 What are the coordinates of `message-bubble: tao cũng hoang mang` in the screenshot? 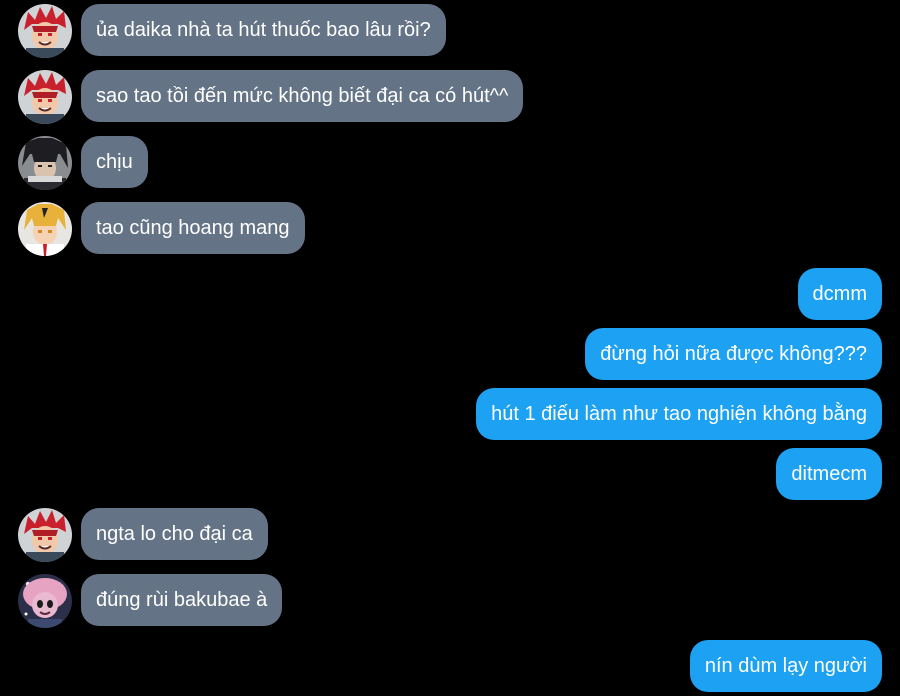 It's located at (193, 228).